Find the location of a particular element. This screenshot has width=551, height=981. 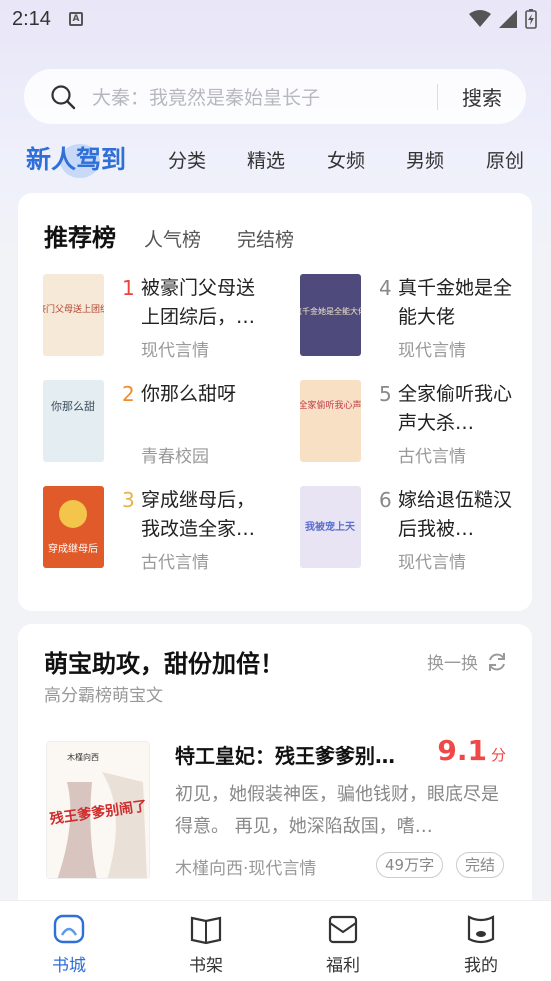

search-bar: 大秦：我竟然是秦始皇长子 搜索 is located at coordinates (275, 96).